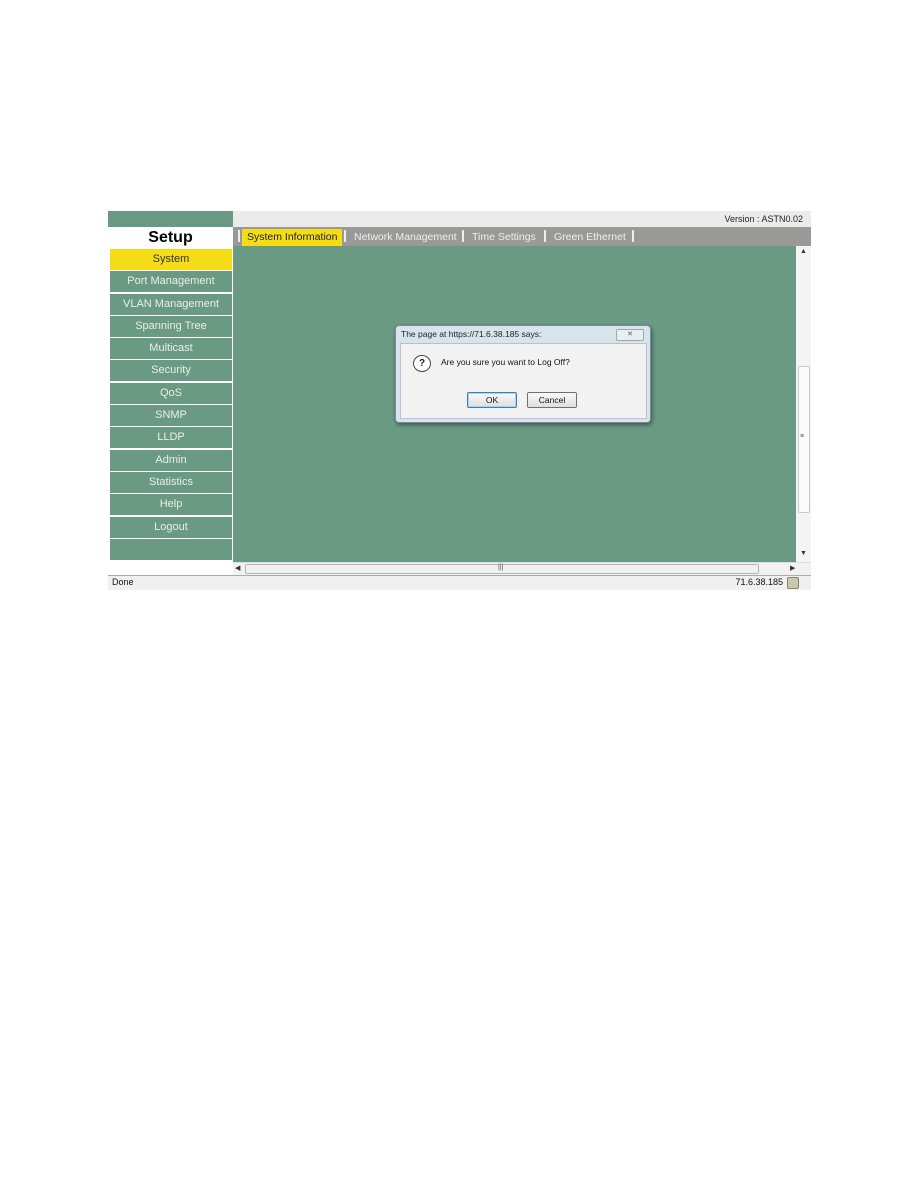 The image size is (918, 1188). I want to click on sidebar-item-multicast: Multicast, so click(171, 349).